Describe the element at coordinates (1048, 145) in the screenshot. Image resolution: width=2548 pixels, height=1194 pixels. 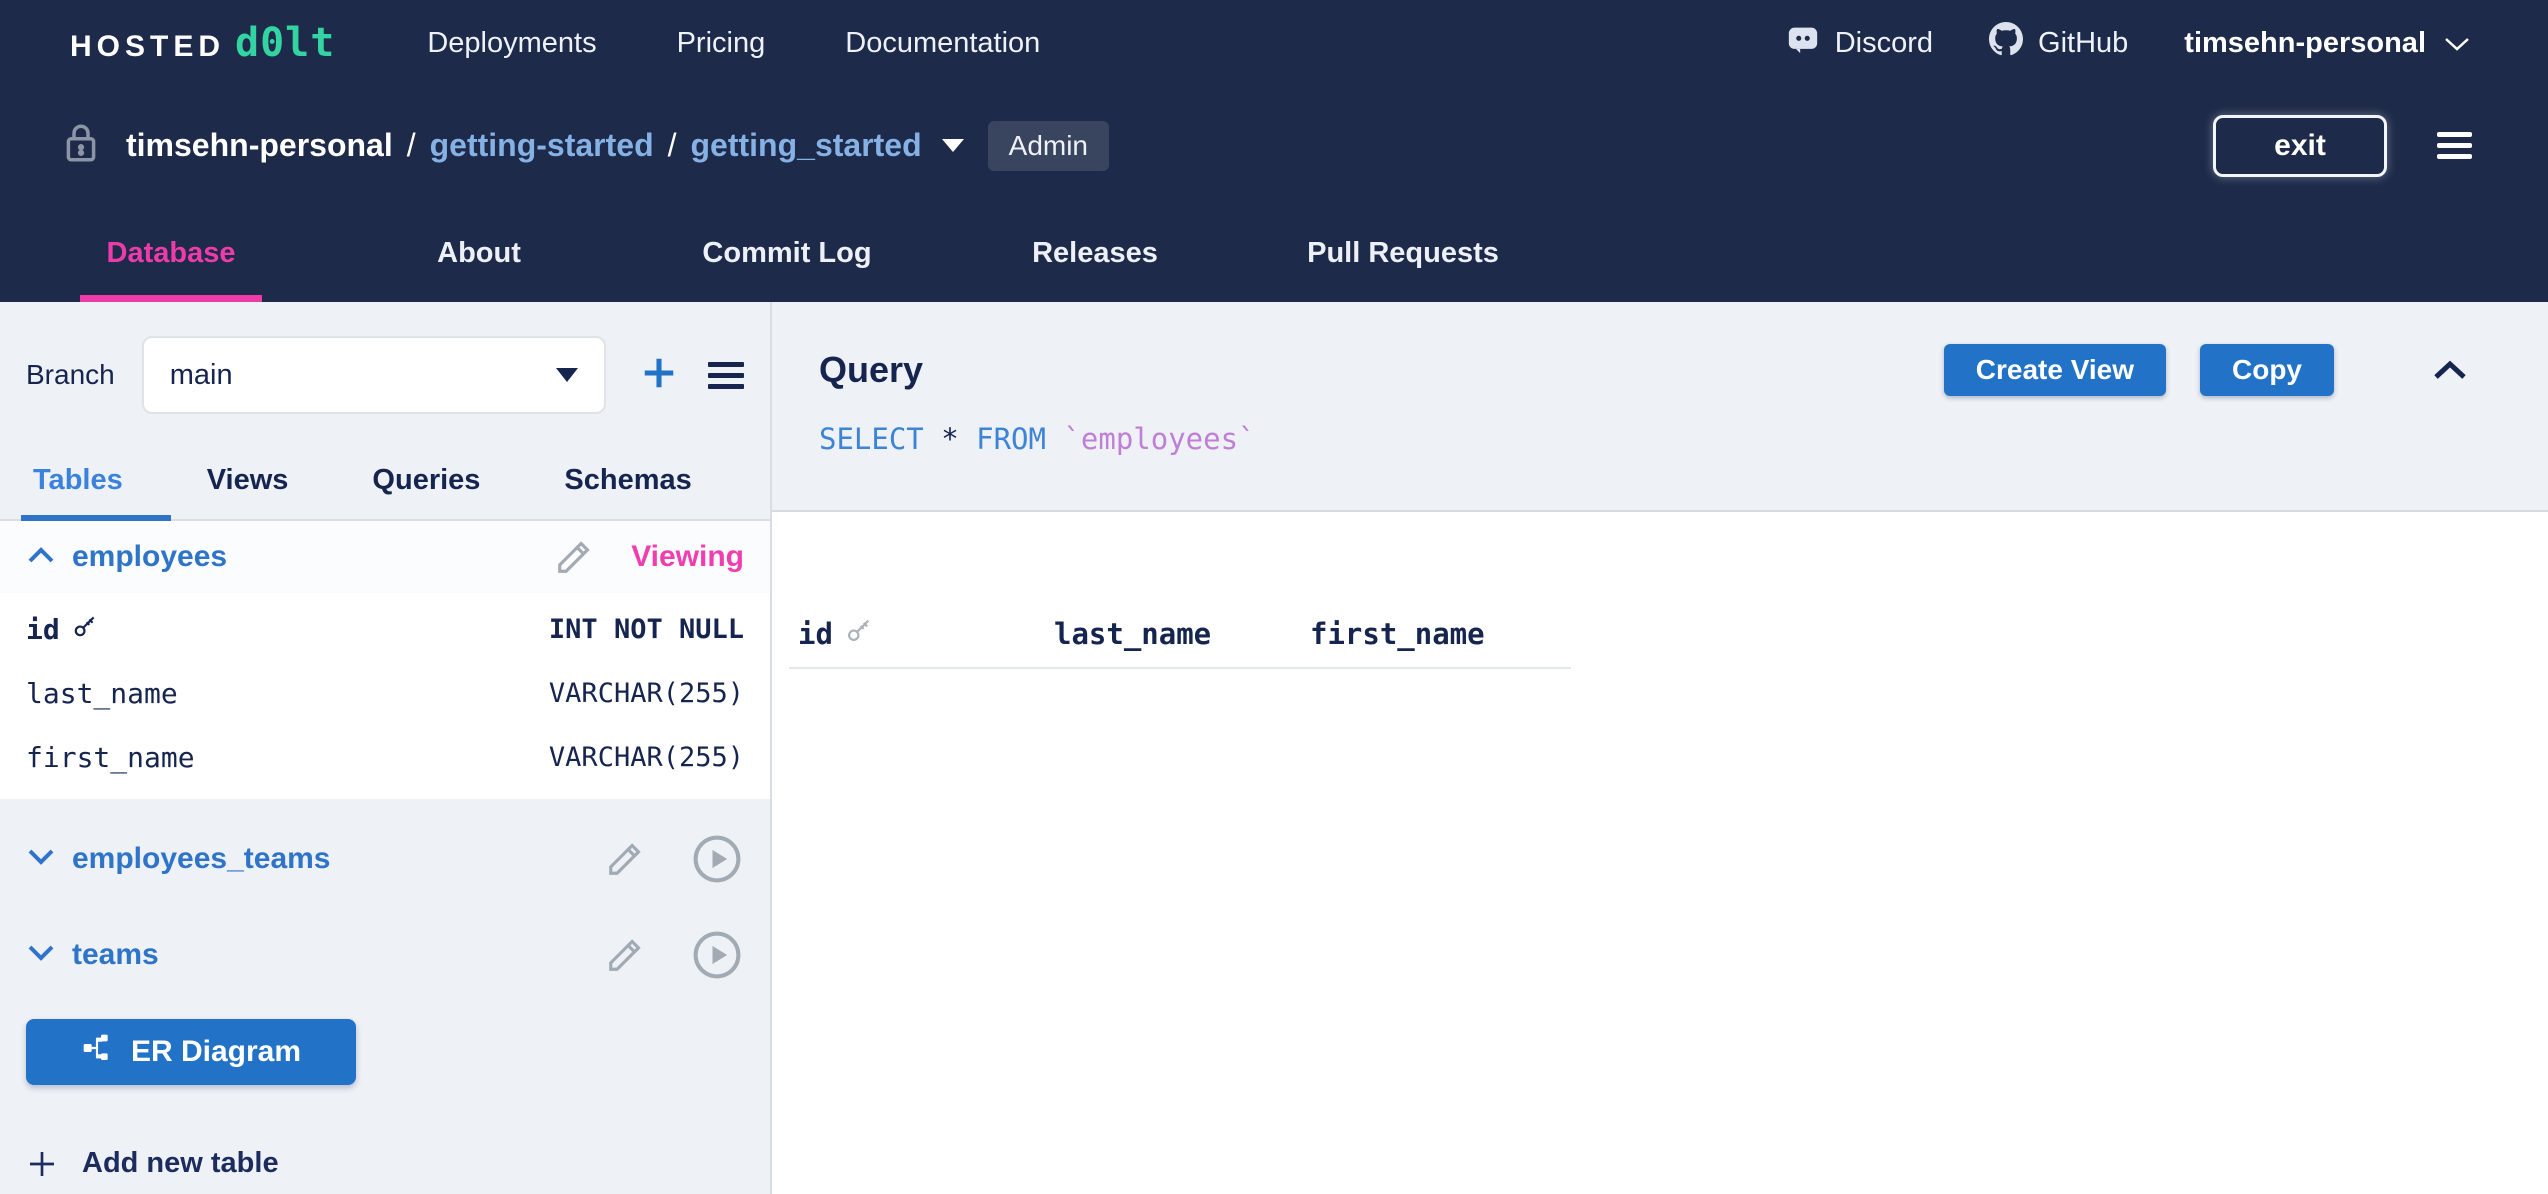
I see `admin-badge: Admin` at that location.